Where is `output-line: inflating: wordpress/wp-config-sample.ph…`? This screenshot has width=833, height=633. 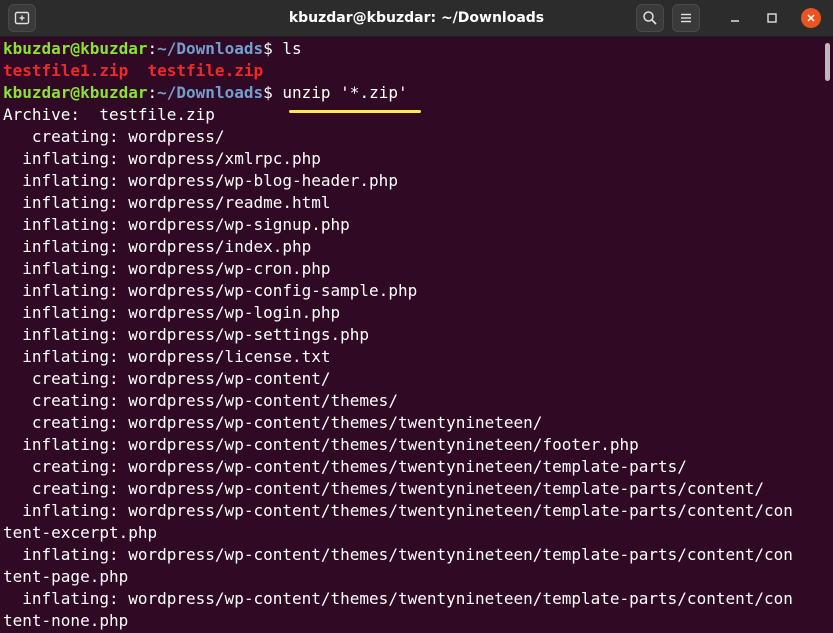
output-line: inflating: wordpress/wp-config-sample.ph… is located at coordinates (210, 290).